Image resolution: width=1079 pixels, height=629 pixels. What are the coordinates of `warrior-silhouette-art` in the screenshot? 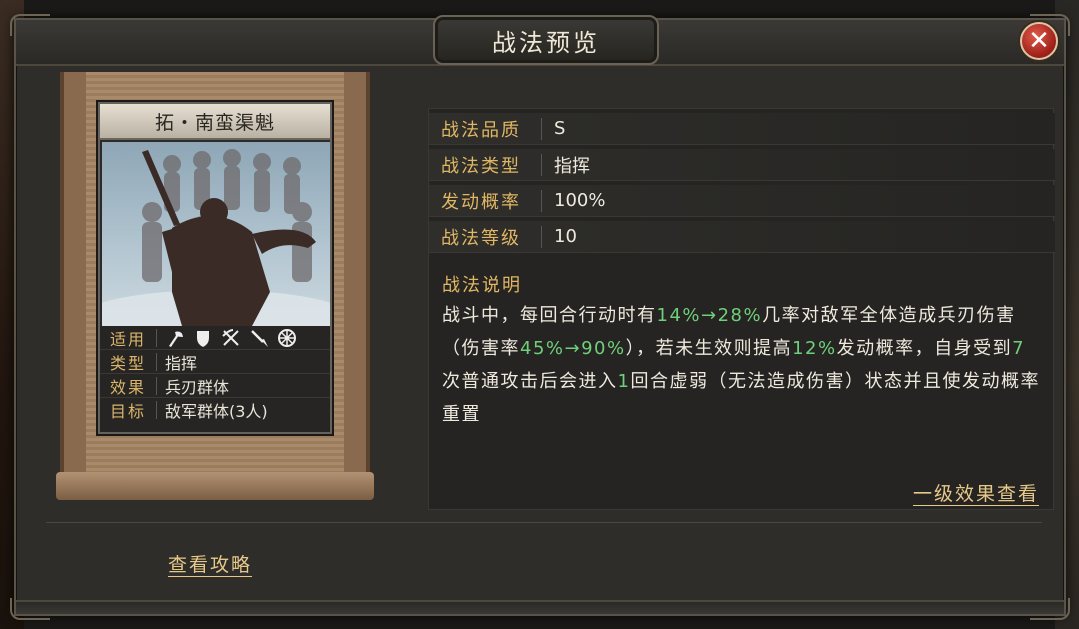 It's located at (216, 237).